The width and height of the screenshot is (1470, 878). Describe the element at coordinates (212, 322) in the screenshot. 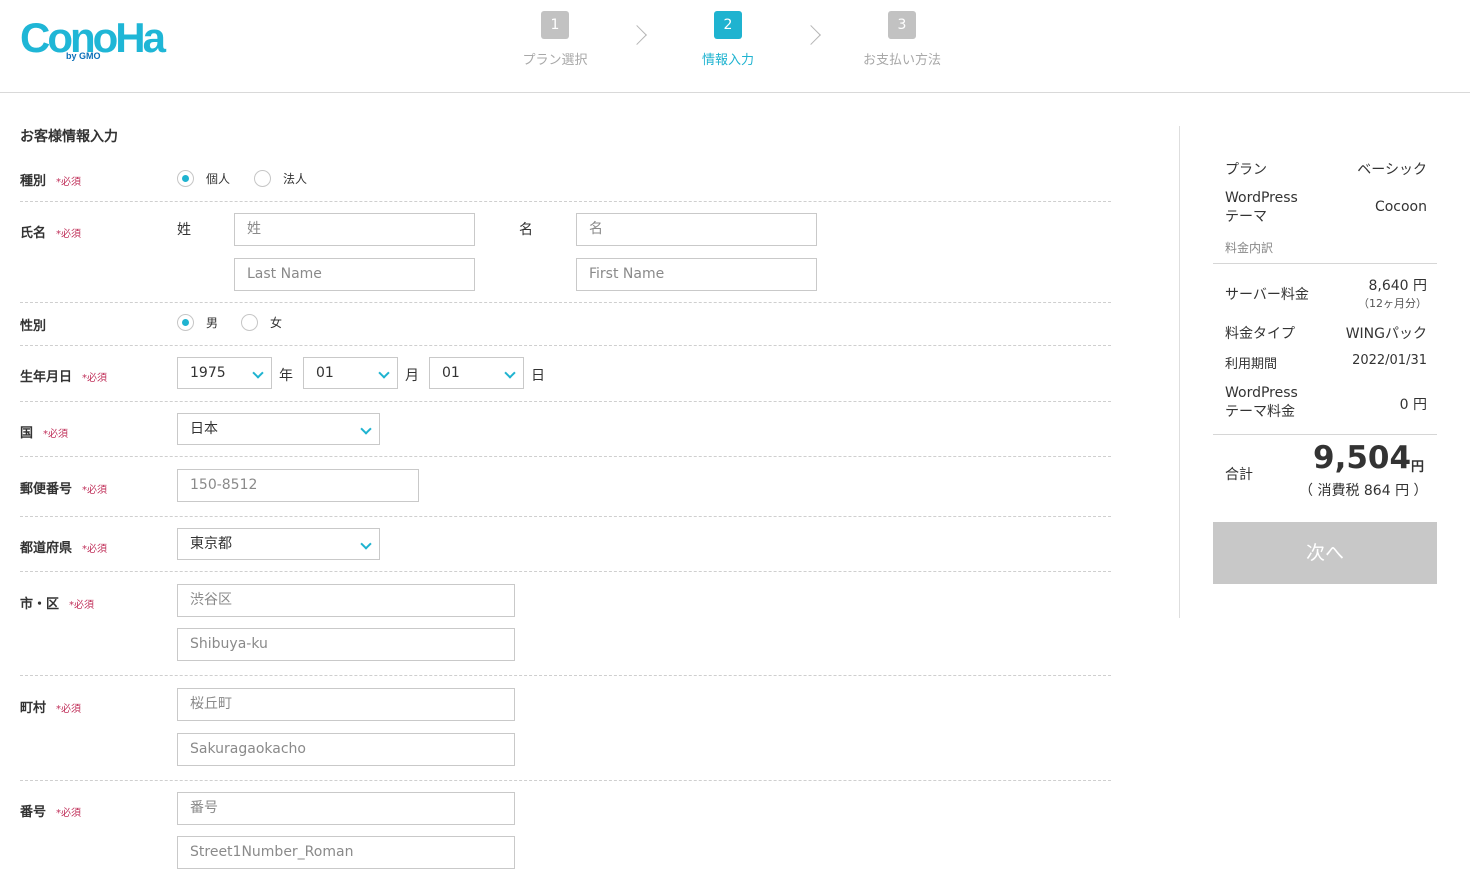

I see `gender-male-label: 男` at that location.